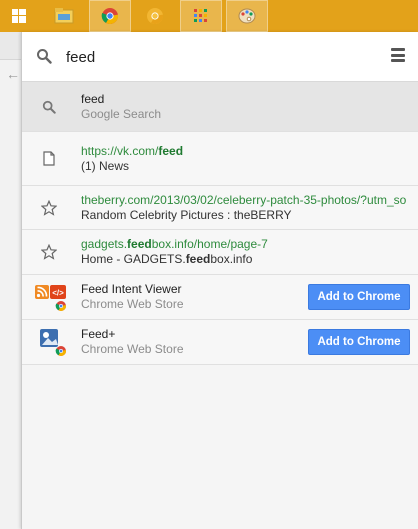 The height and width of the screenshot is (529, 418). I want to click on background-browser-window: ←, so click(11, 280).